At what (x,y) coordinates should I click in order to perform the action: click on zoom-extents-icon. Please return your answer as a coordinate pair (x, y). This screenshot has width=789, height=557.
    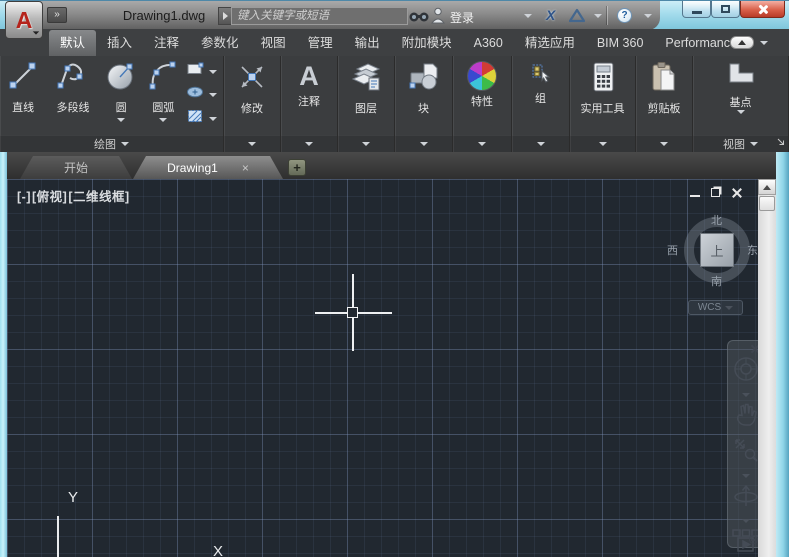
    Looking at the image, I should click on (745, 452).